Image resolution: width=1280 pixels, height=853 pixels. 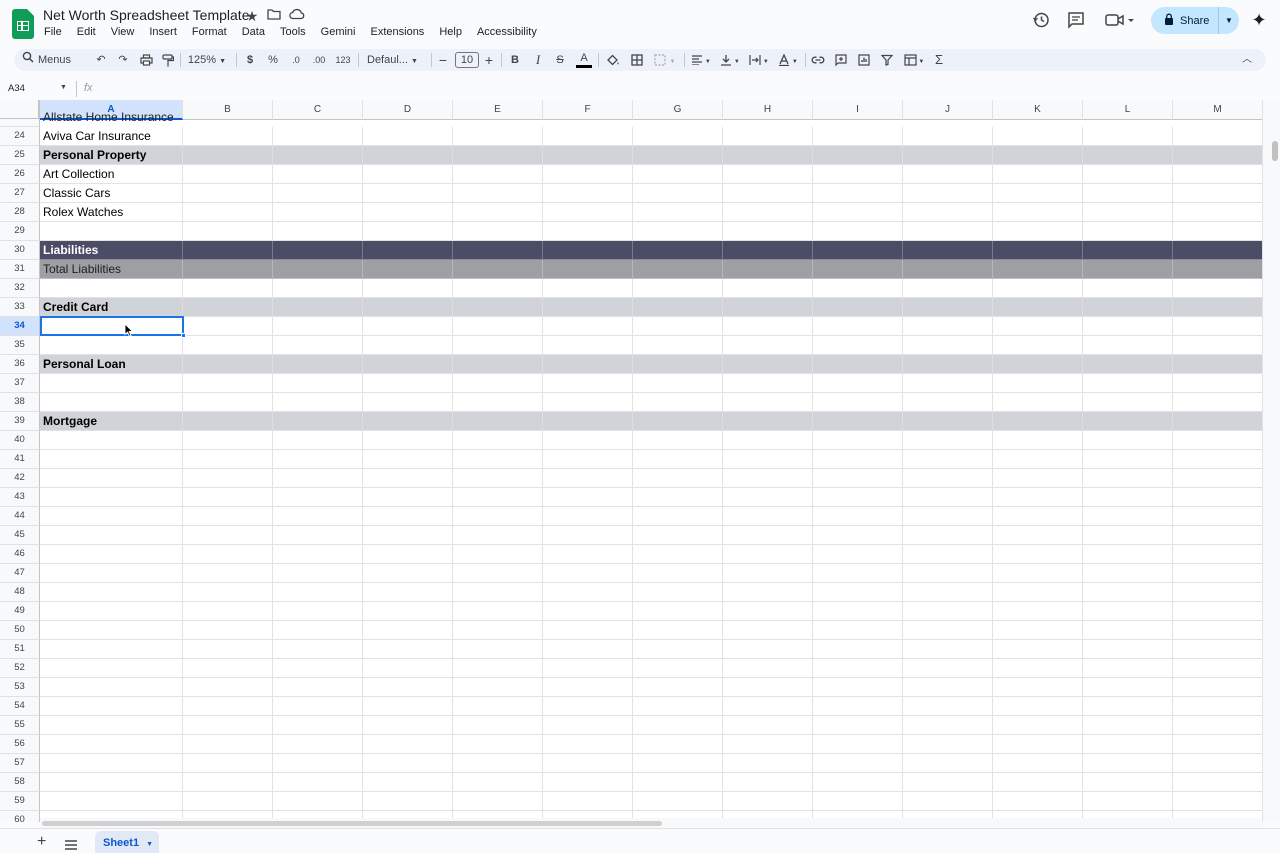 I want to click on font-size-input: 10, so click(x=467, y=60).